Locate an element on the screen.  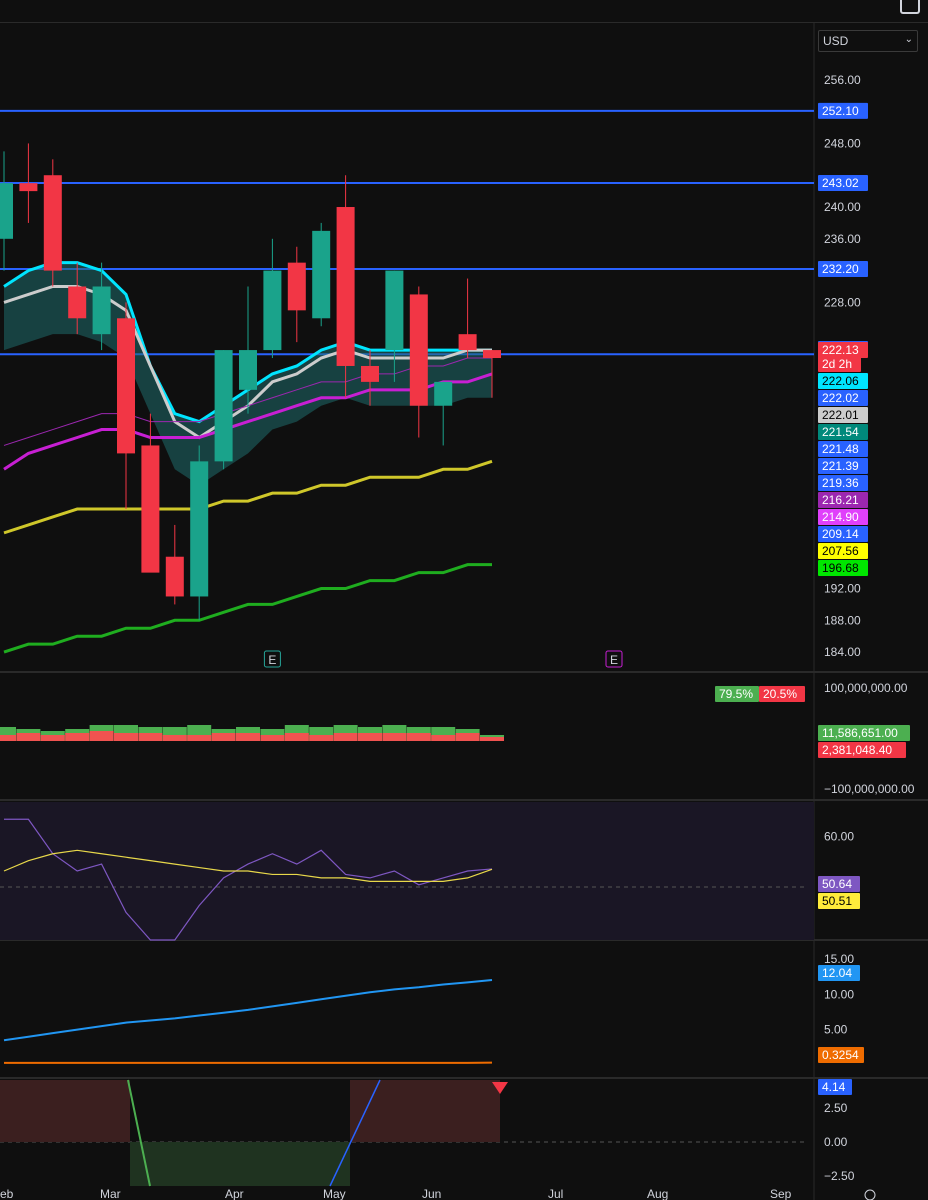
price-tag-text: 222.02 is located at coordinates (840, 398).